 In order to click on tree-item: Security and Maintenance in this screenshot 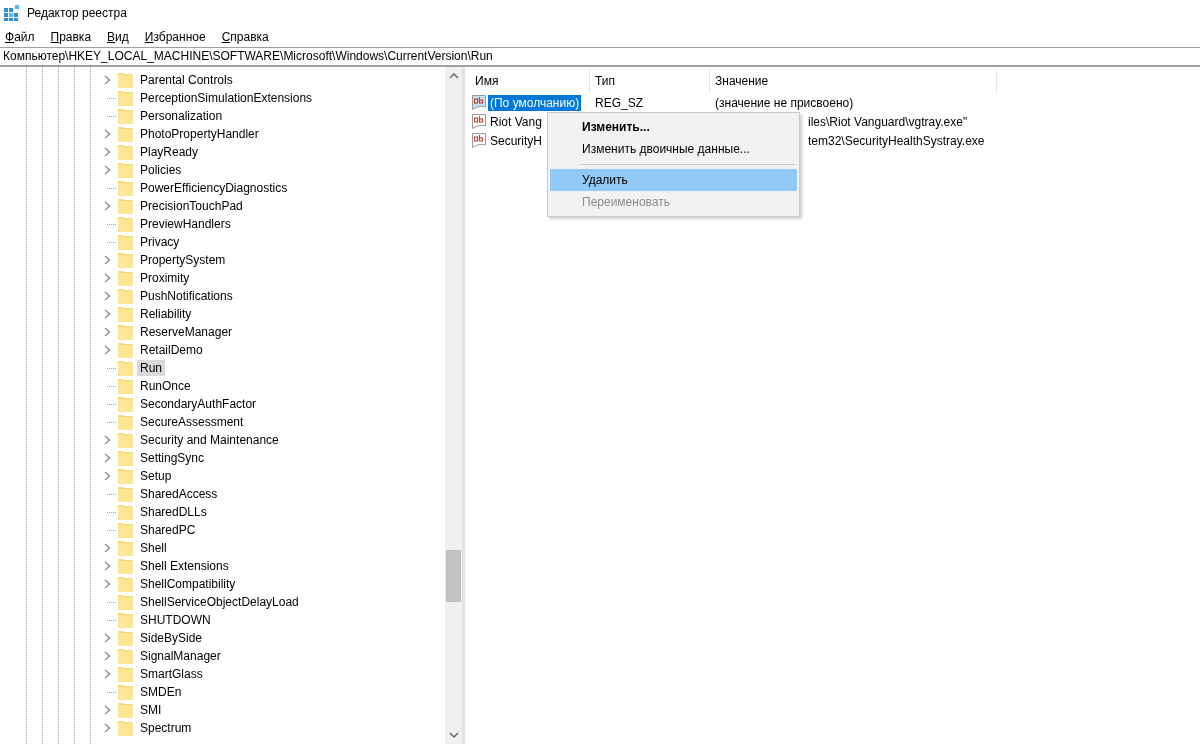, I will do `click(209, 440)`.